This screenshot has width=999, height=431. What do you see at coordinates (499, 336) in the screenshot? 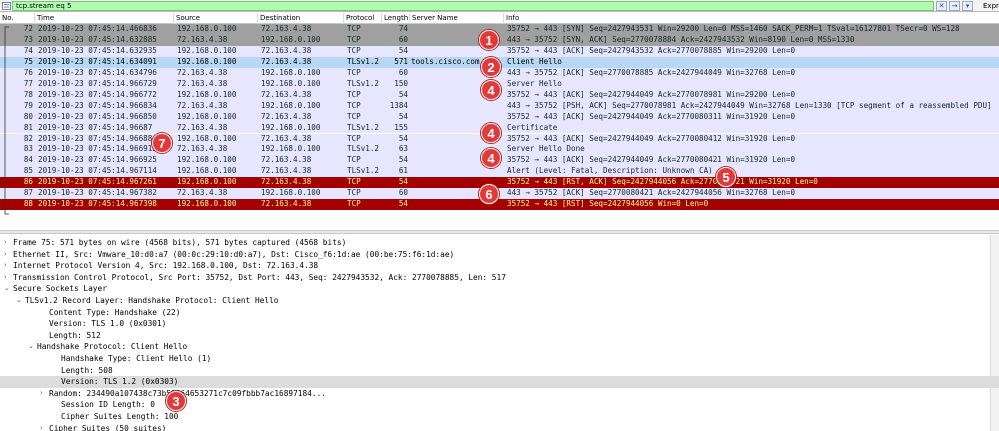
I see `detail-tree-item: Length: 512` at bounding box center [499, 336].